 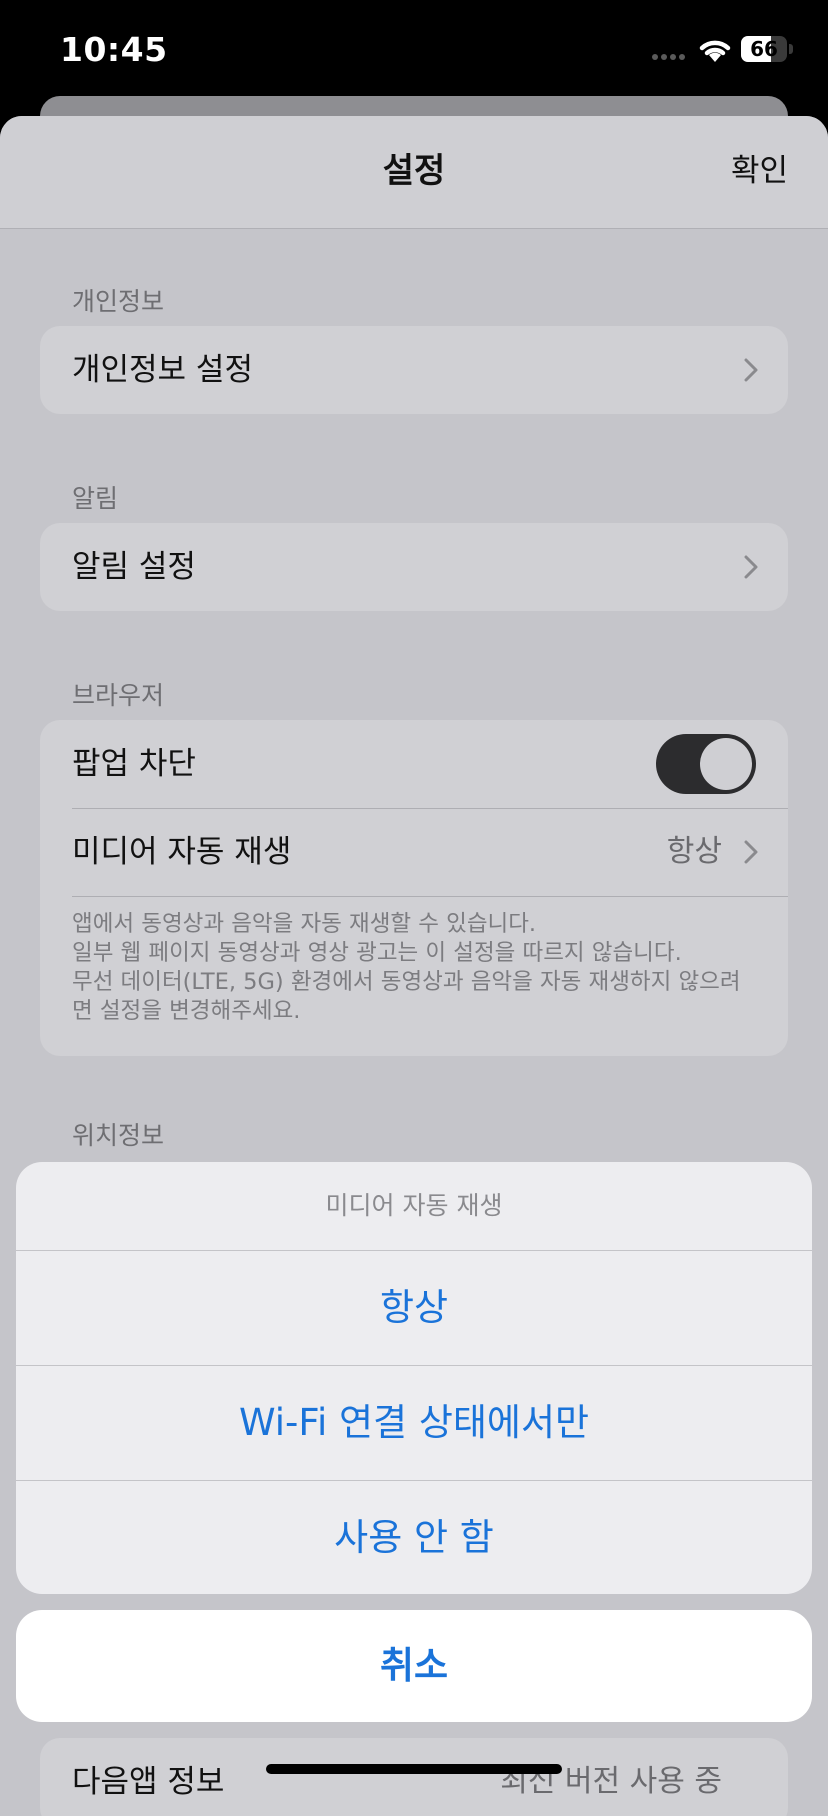 What do you see at coordinates (611, 1781) in the screenshot?
I see `about-app-value: 최신 버전 사용 중` at bounding box center [611, 1781].